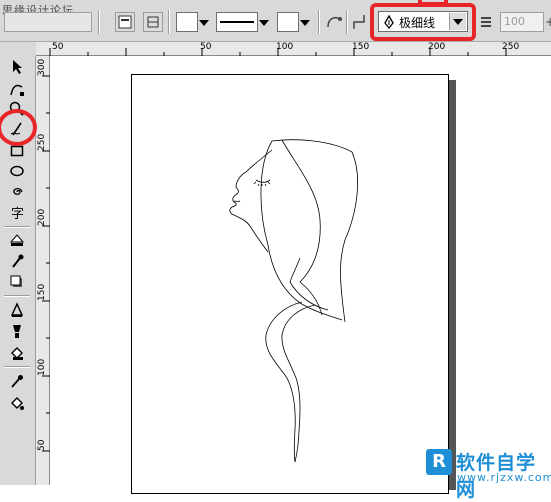 Image resolution: width=551 pixels, height=502 pixels. Describe the element at coordinates (439, 462) in the screenshot. I see `logo-badge: R` at that location.